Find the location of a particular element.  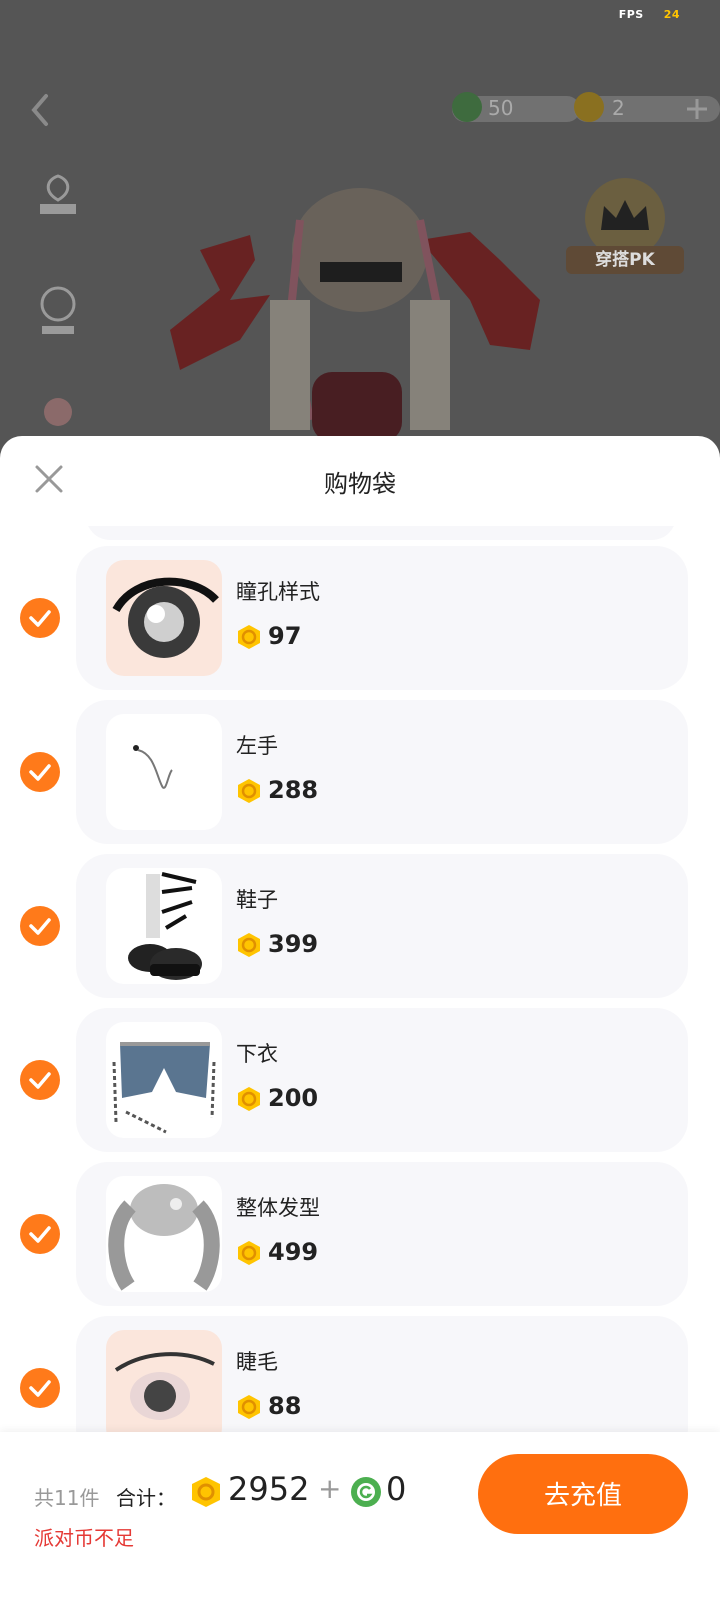

cart-item: 左手 288 is located at coordinates (360, 772).